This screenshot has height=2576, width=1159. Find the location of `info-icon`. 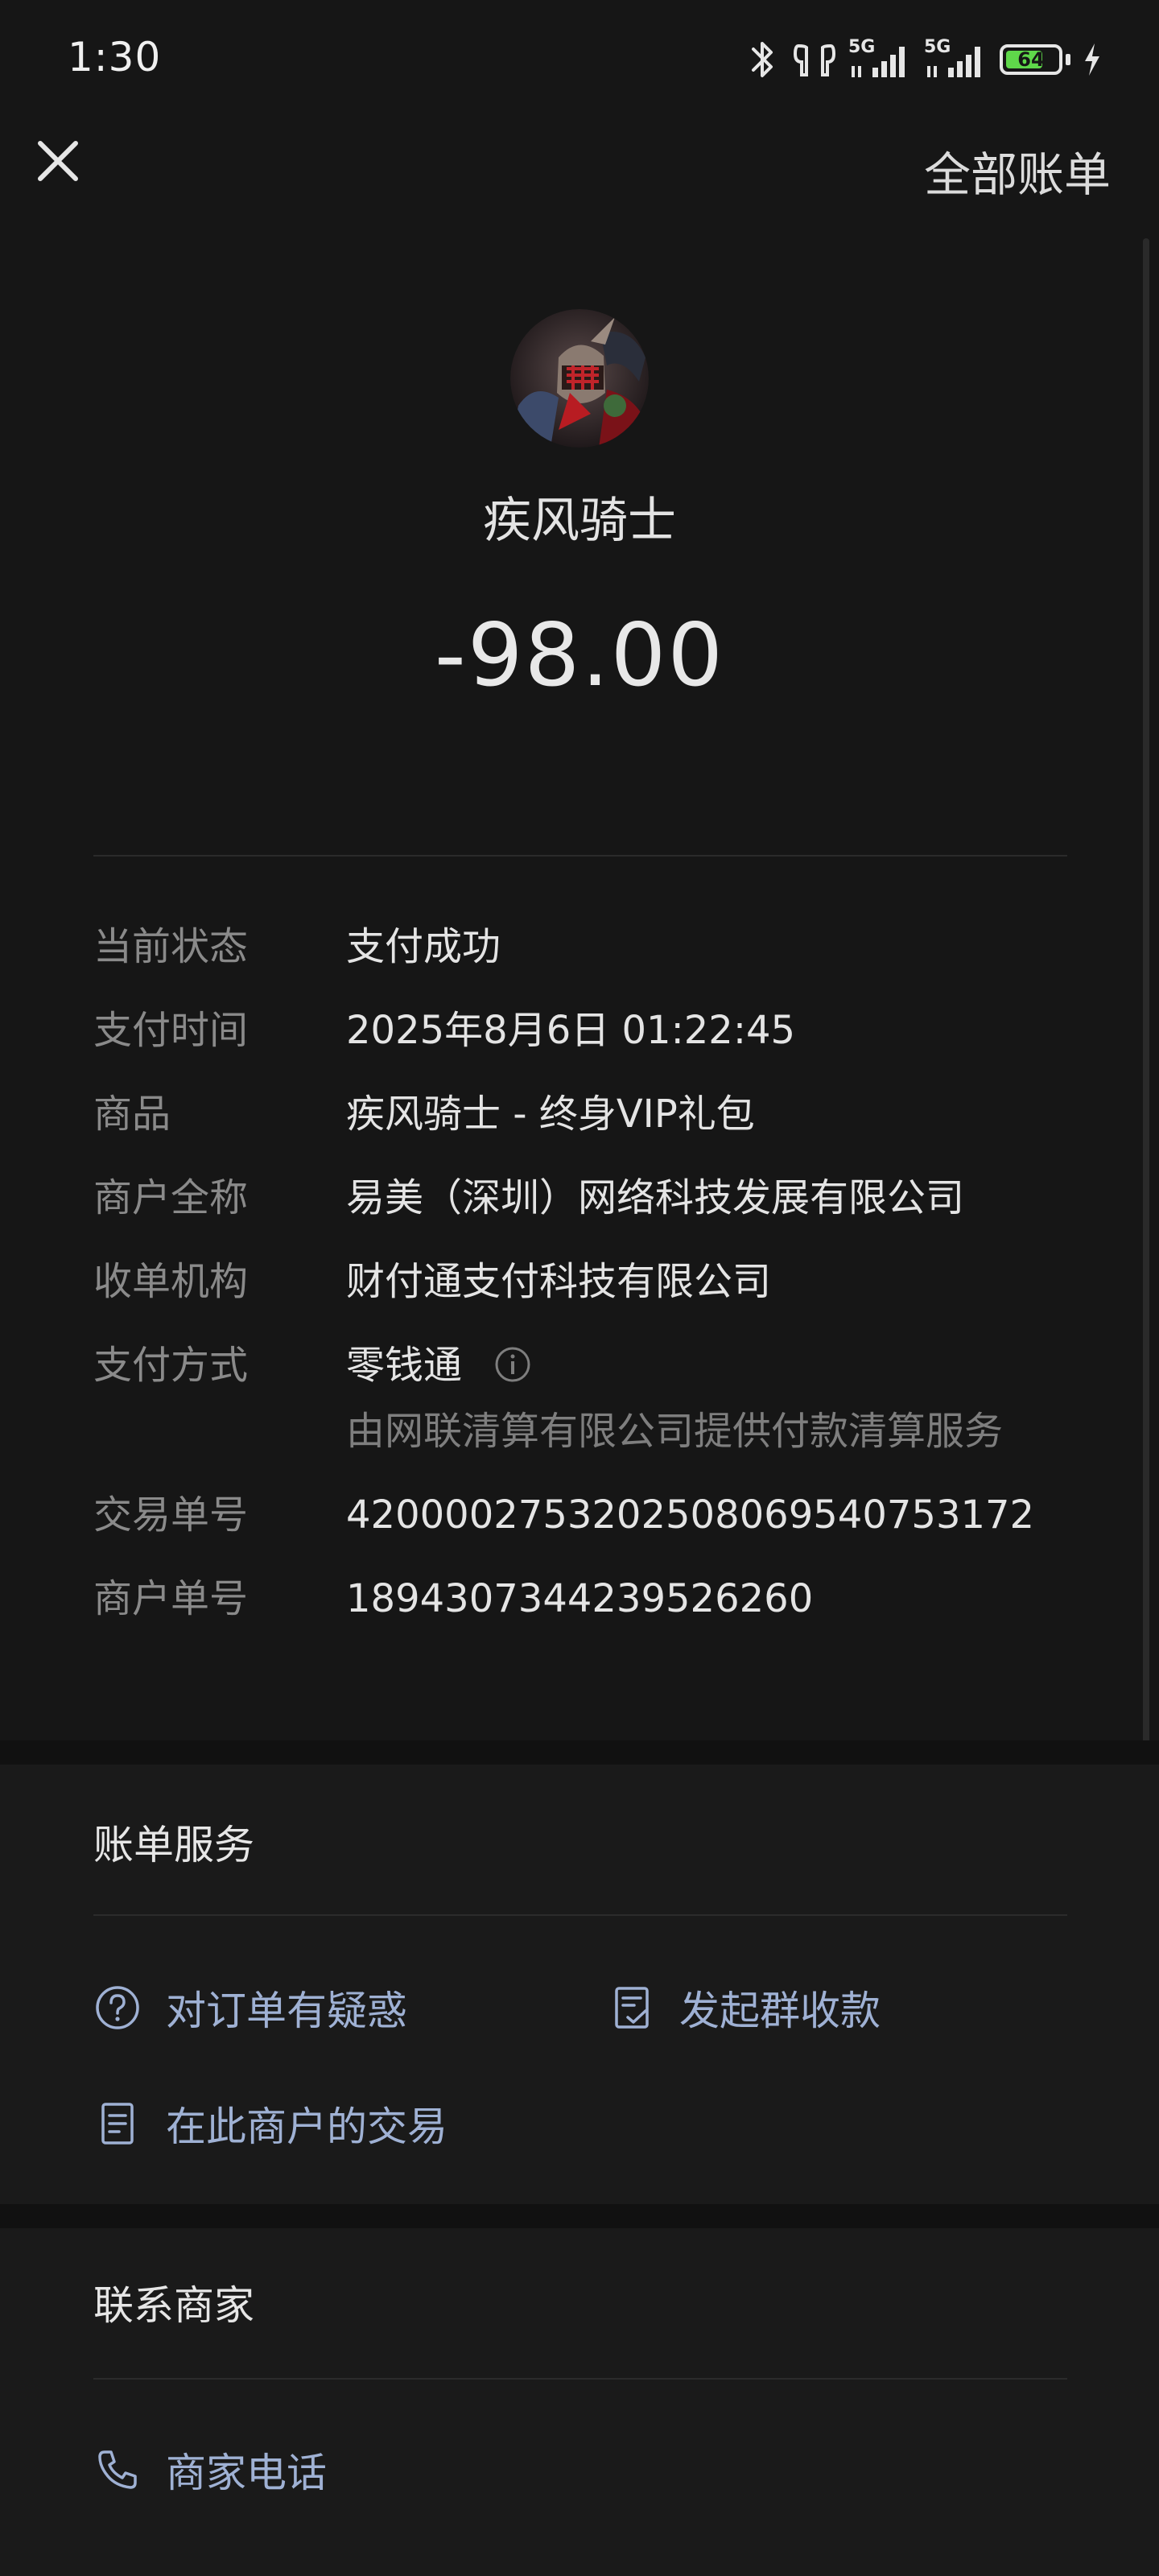

info-icon is located at coordinates (512, 1364).